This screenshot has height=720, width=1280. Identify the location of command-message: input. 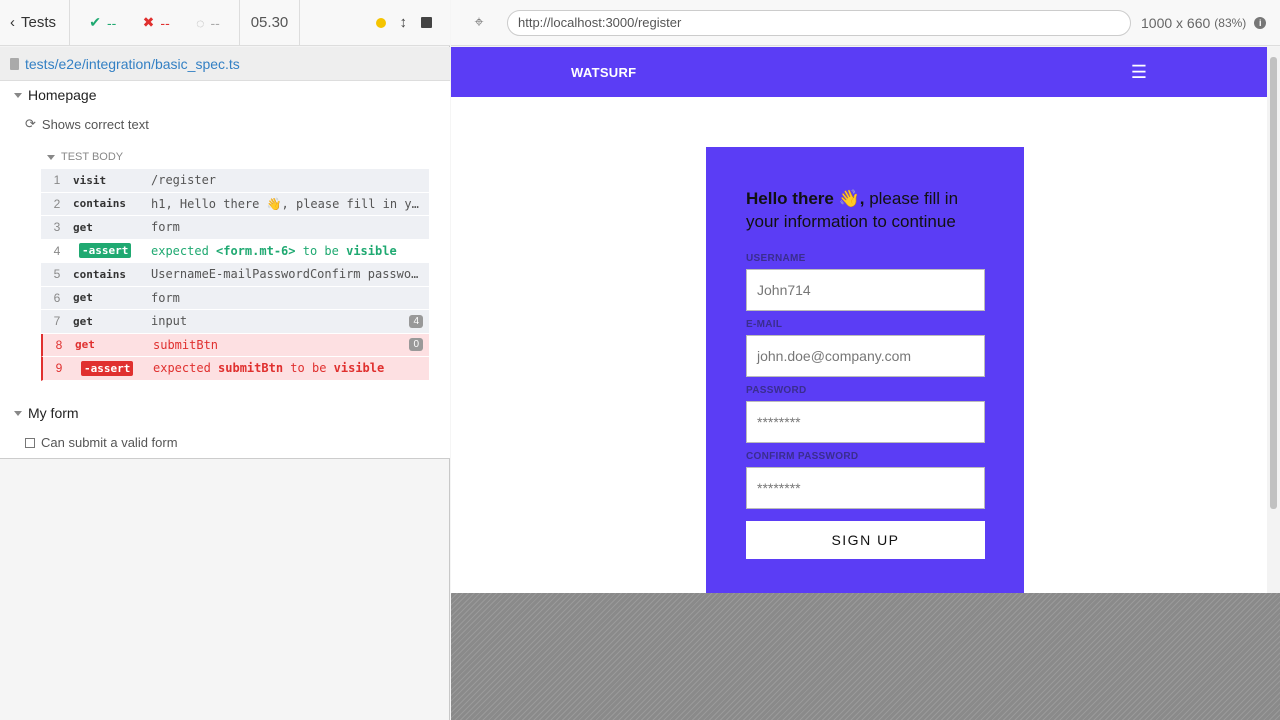
(169, 321).